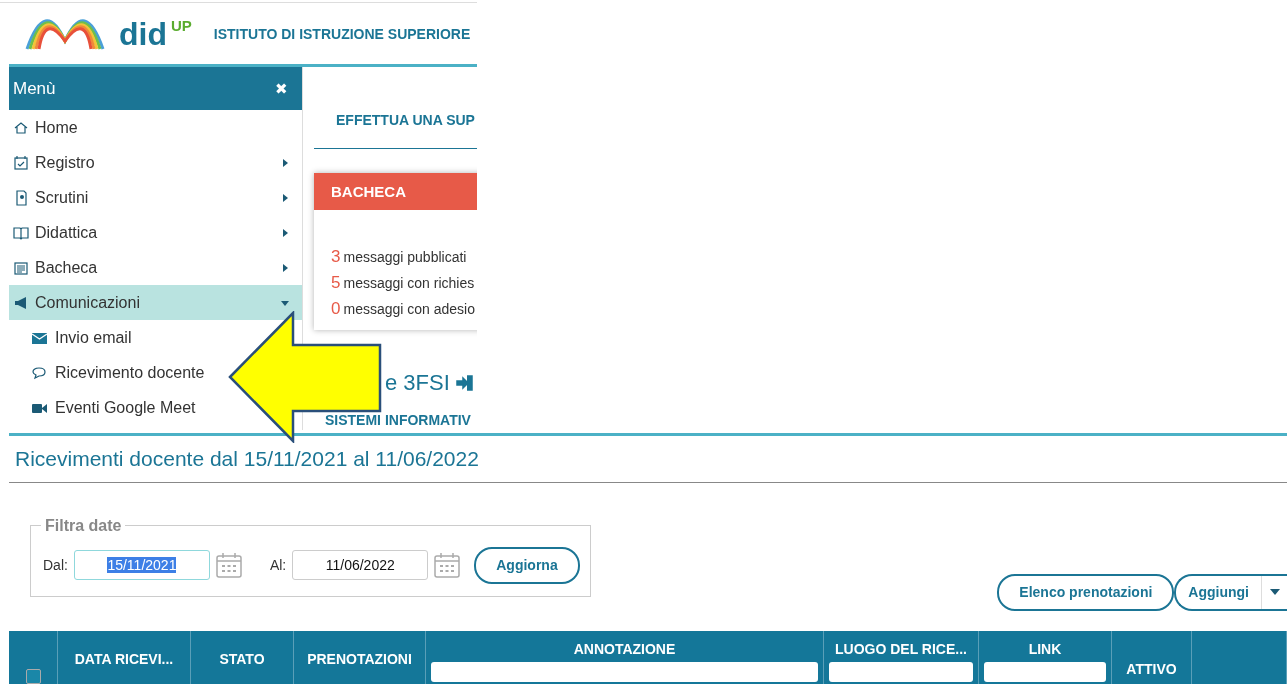  What do you see at coordinates (278, 565) in the screenshot?
I see `field-label: Al:` at bounding box center [278, 565].